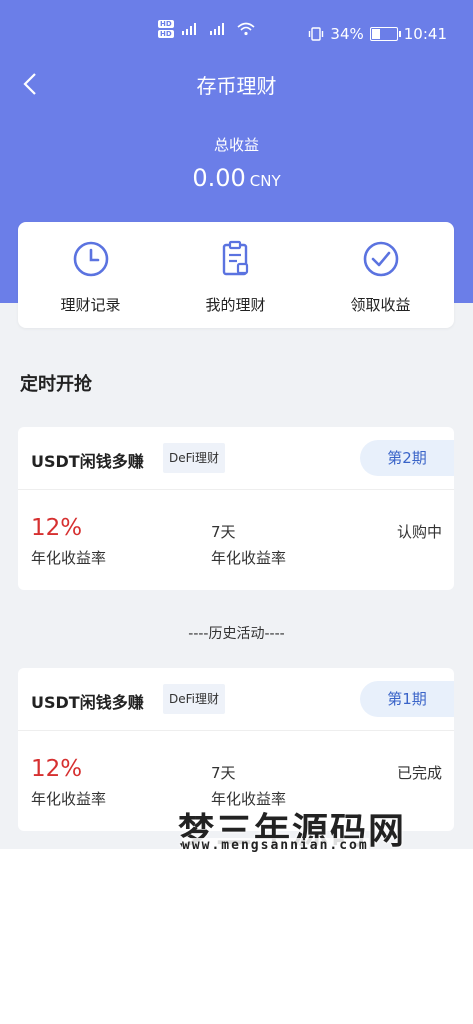  I want to click on menu-item-label: 理财记录, so click(90, 305).